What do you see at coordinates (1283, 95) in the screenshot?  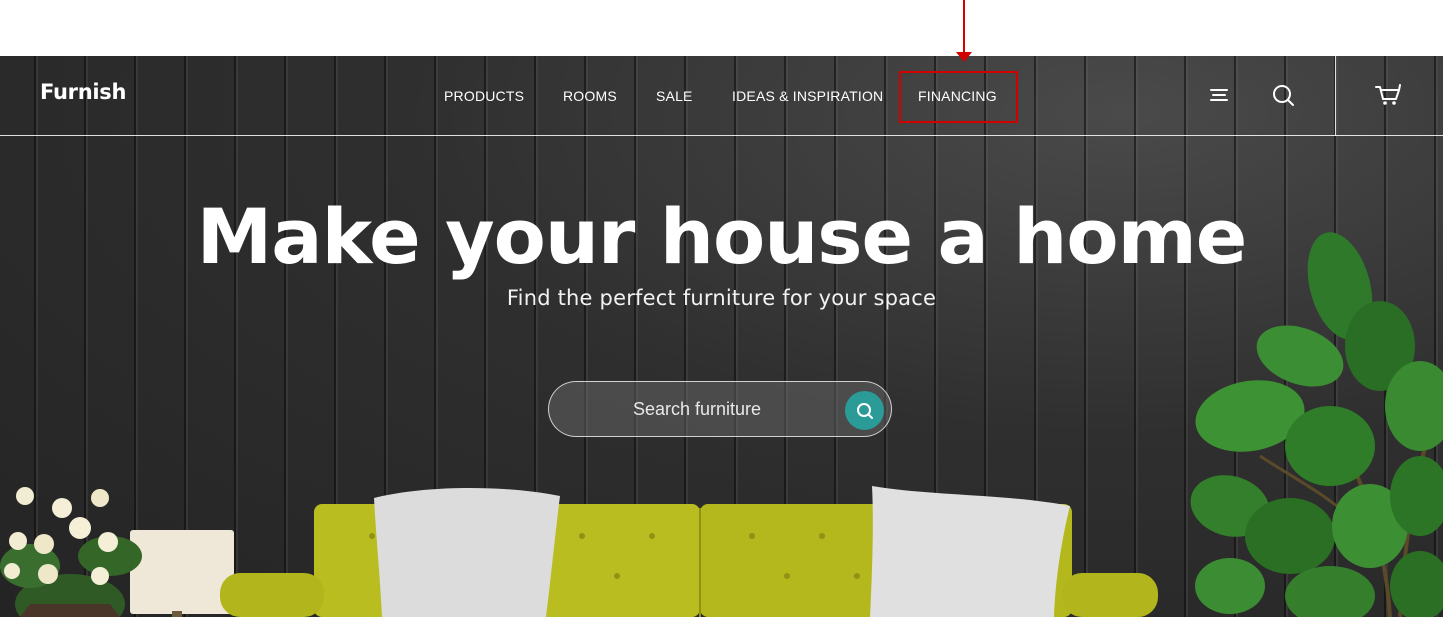 I see `search-icon` at bounding box center [1283, 95].